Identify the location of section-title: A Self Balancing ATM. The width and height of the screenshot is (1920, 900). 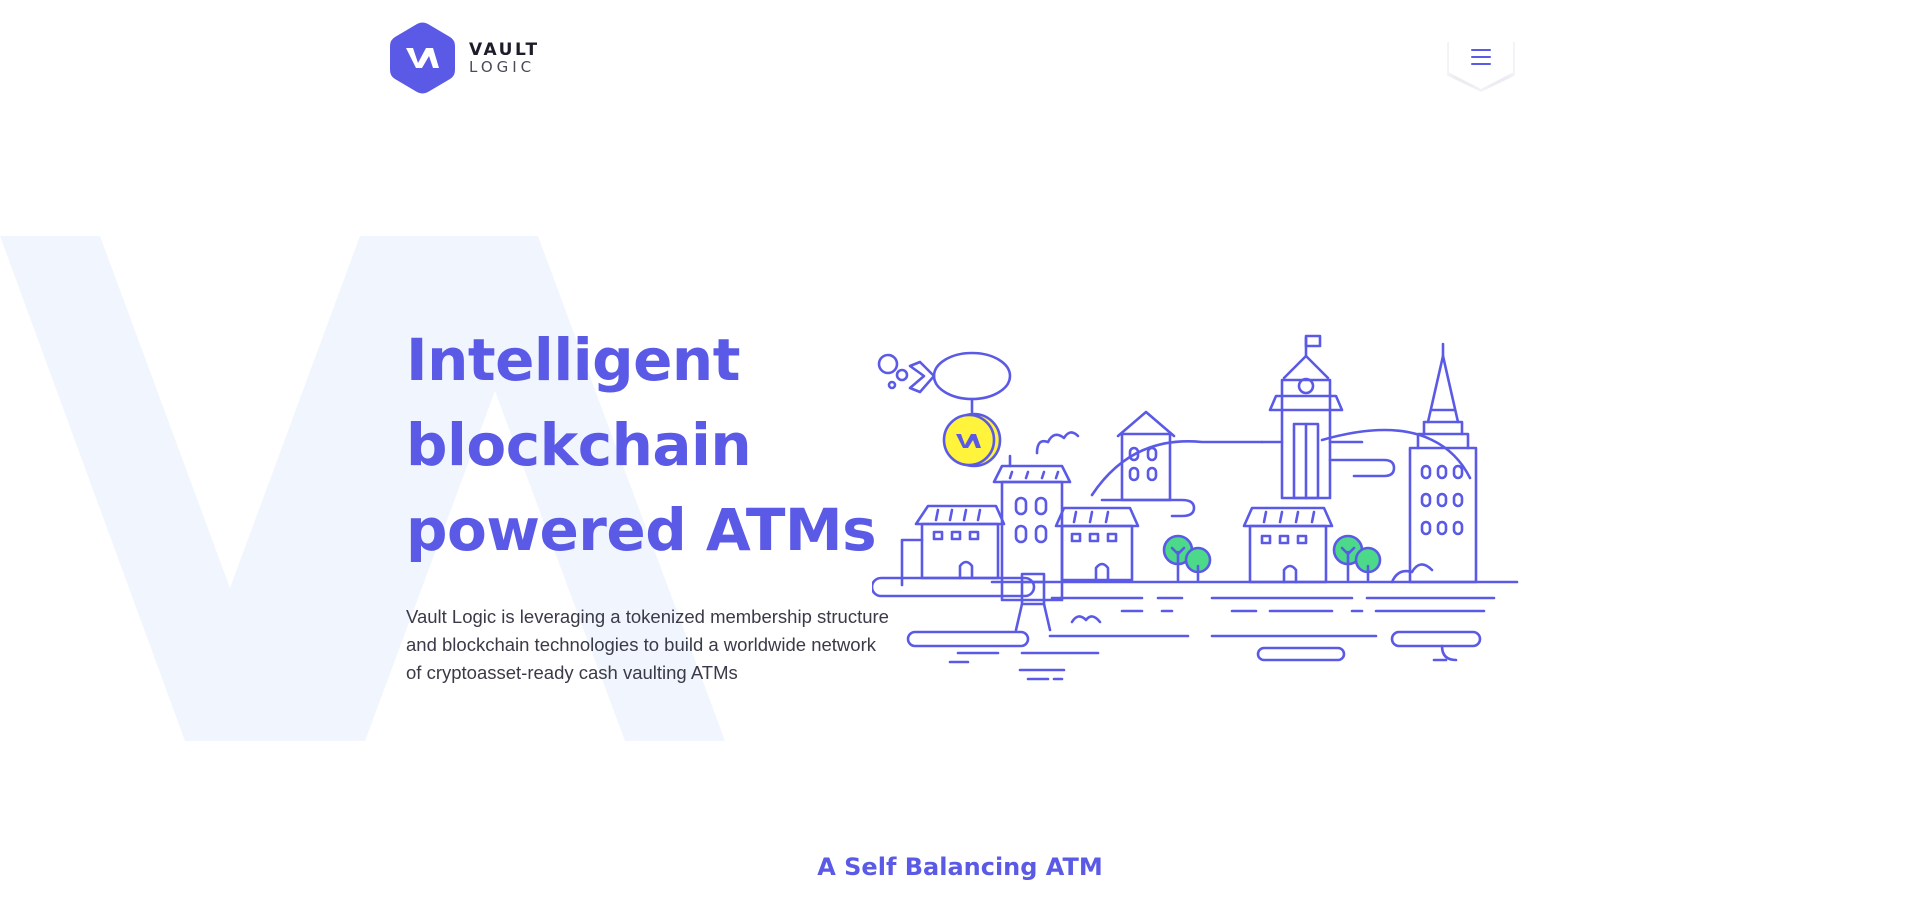
(960, 867).